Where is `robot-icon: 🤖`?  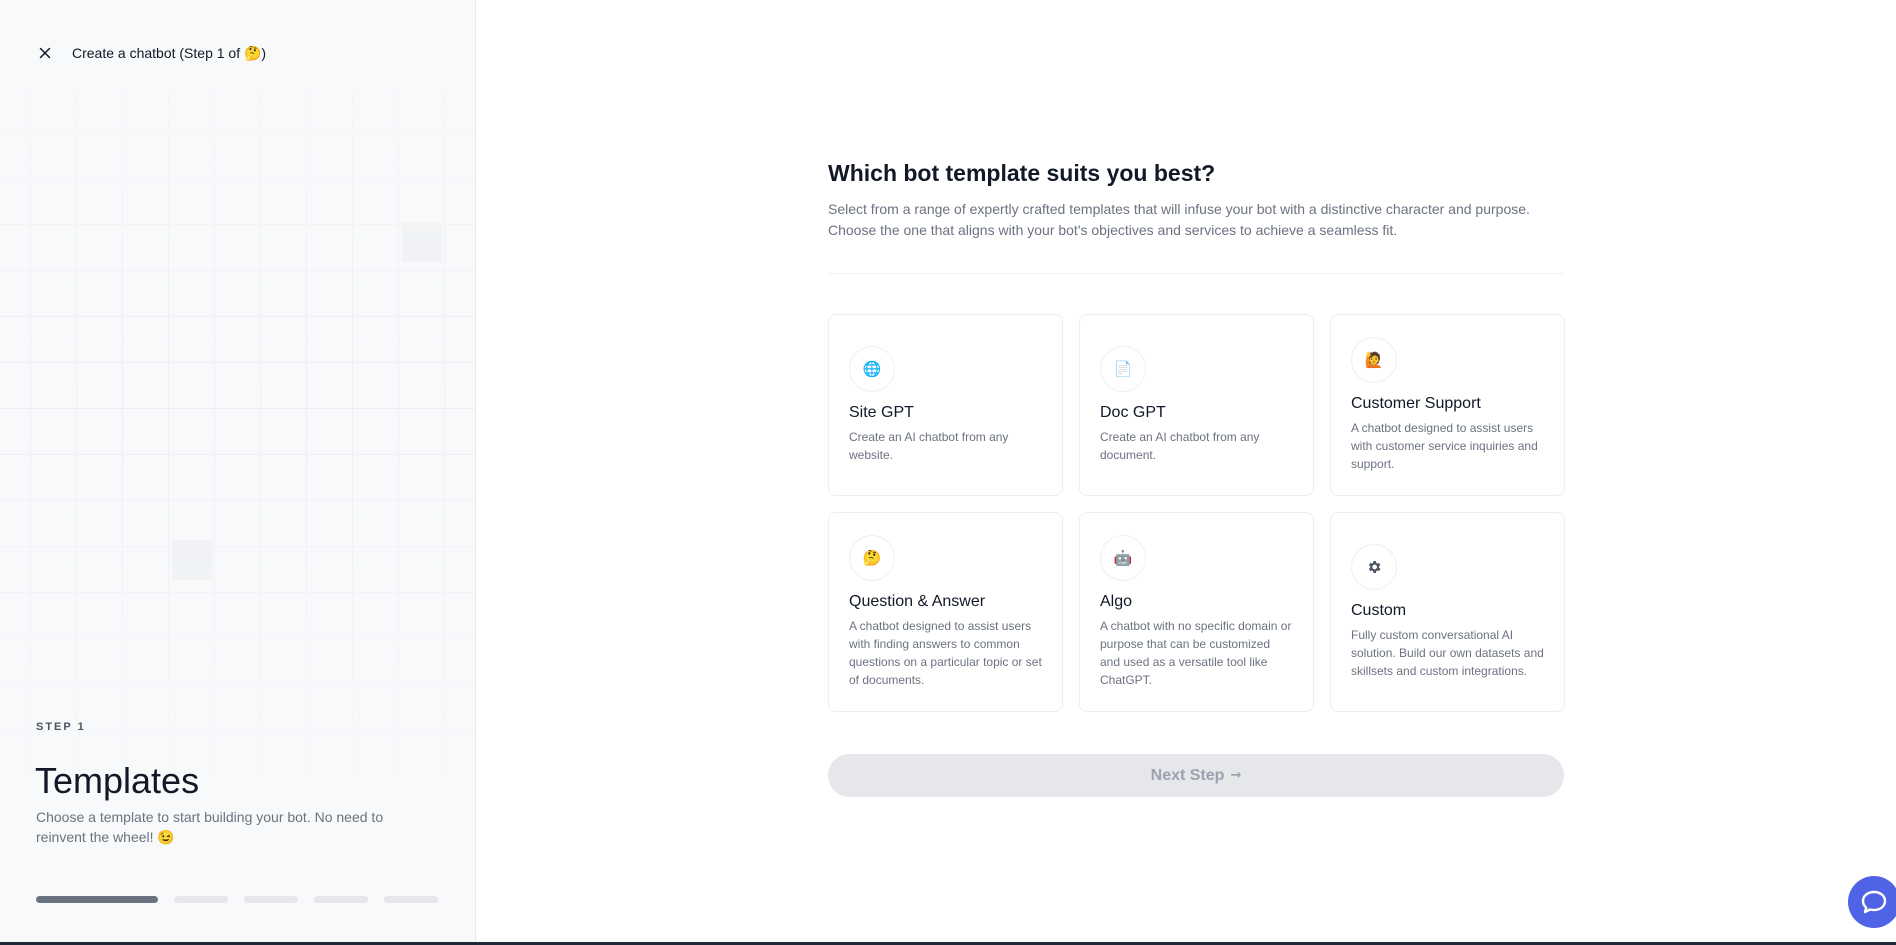 robot-icon: 🤖 is located at coordinates (1123, 558).